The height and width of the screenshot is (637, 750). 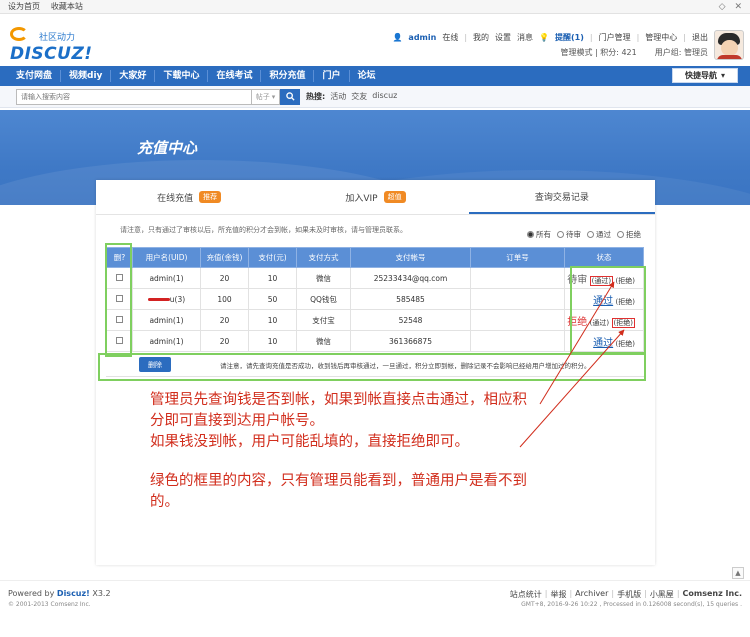 What do you see at coordinates (561, 197) in the screenshot?
I see `tab-transaction-records: 查询交易记录` at bounding box center [561, 197].